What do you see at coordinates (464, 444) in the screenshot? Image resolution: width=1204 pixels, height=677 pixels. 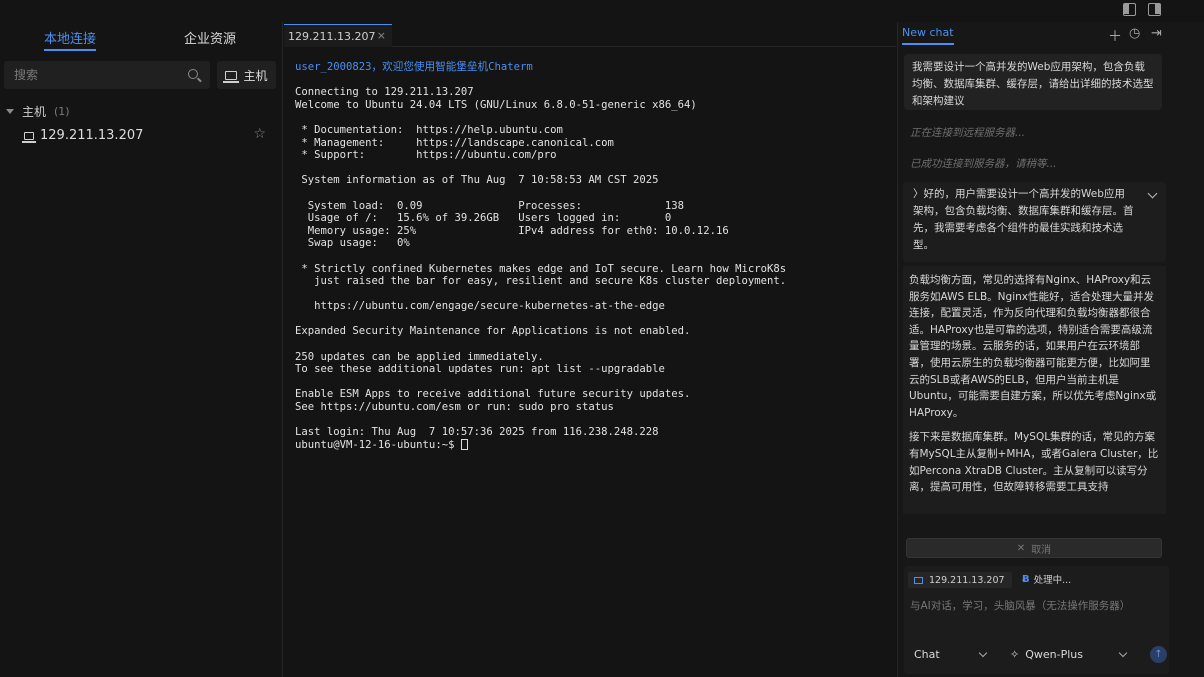 I see `cursor` at bounding box center [464, 444].